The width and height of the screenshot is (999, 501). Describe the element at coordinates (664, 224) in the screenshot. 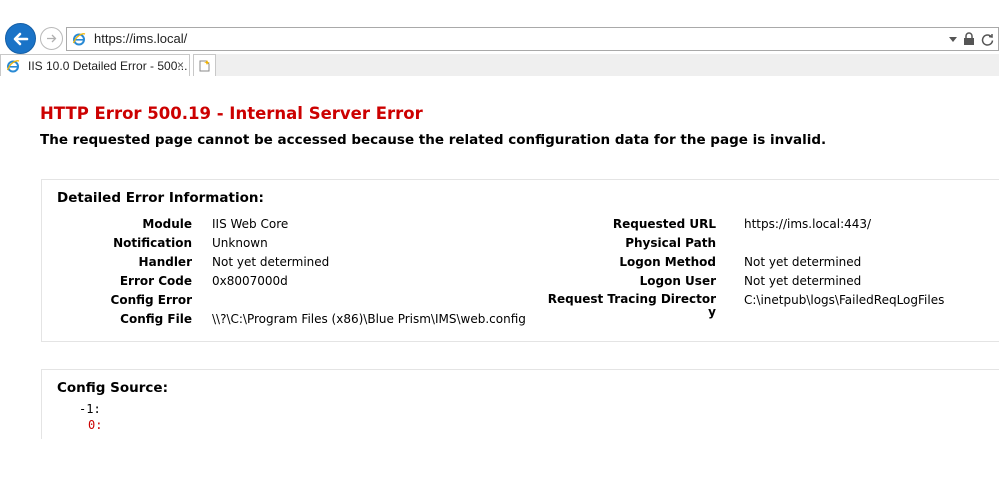

I see `detail-label: Requested URL` at that location.